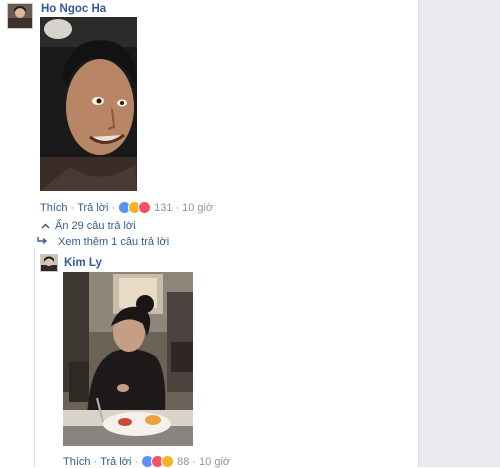  I want to click on comment-actions: Thích · Trả lời · 131 · 10 giờ, so click(126, 207).